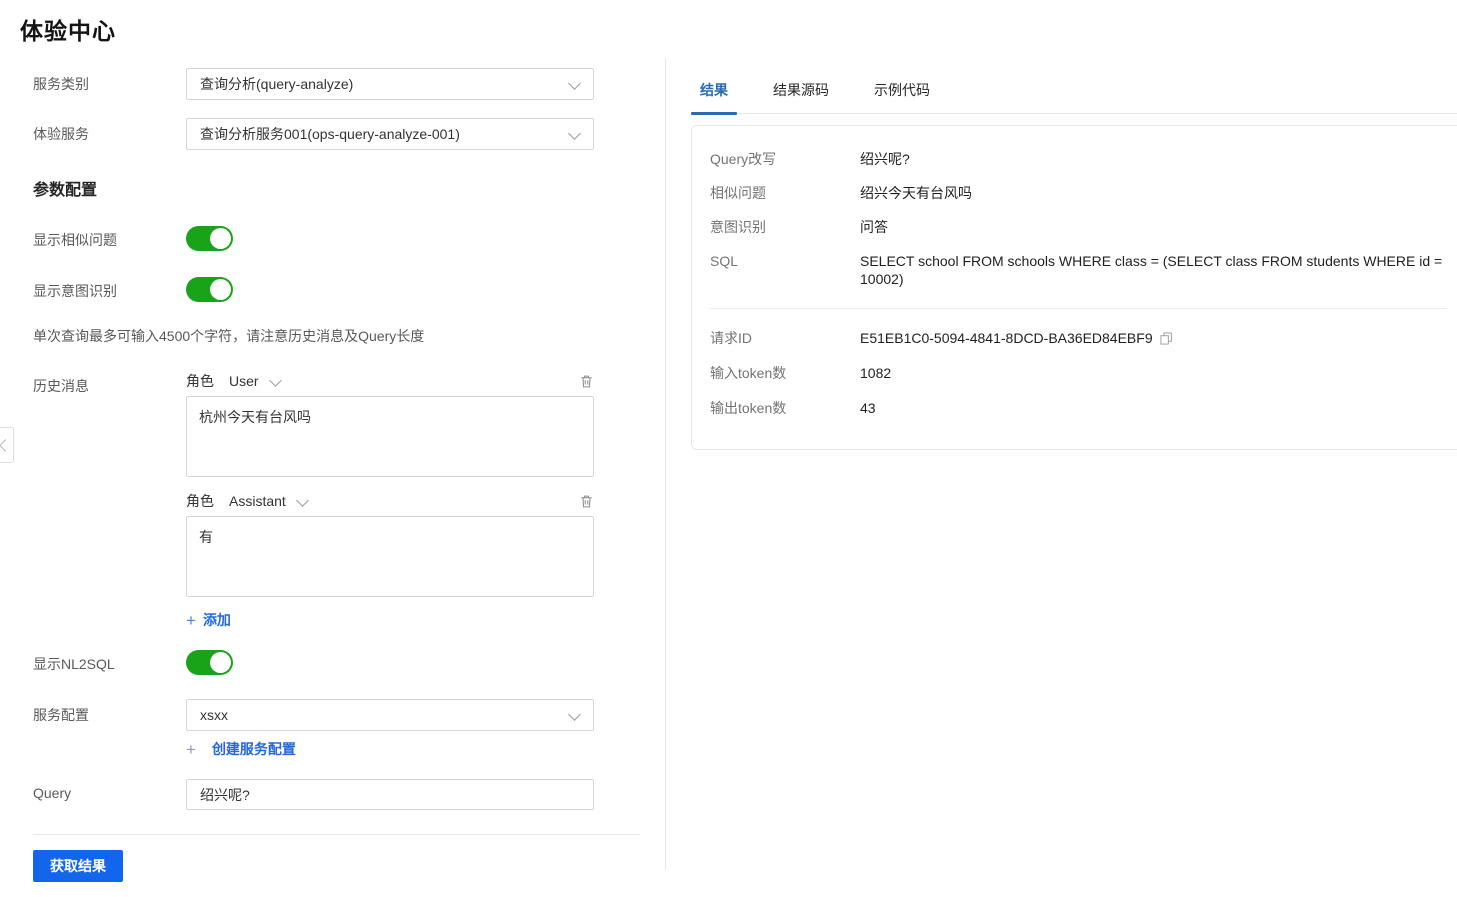 This screenshot has height=897, width=1457. I want to click on role-select-assistant: Assistant, so click(269, 501).